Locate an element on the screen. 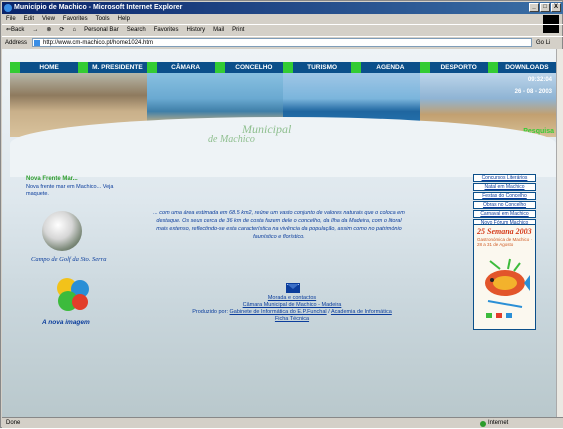 This screenshot has width=563, height=429. nav-label: DESPORTO is located at coordinates (458, 67).